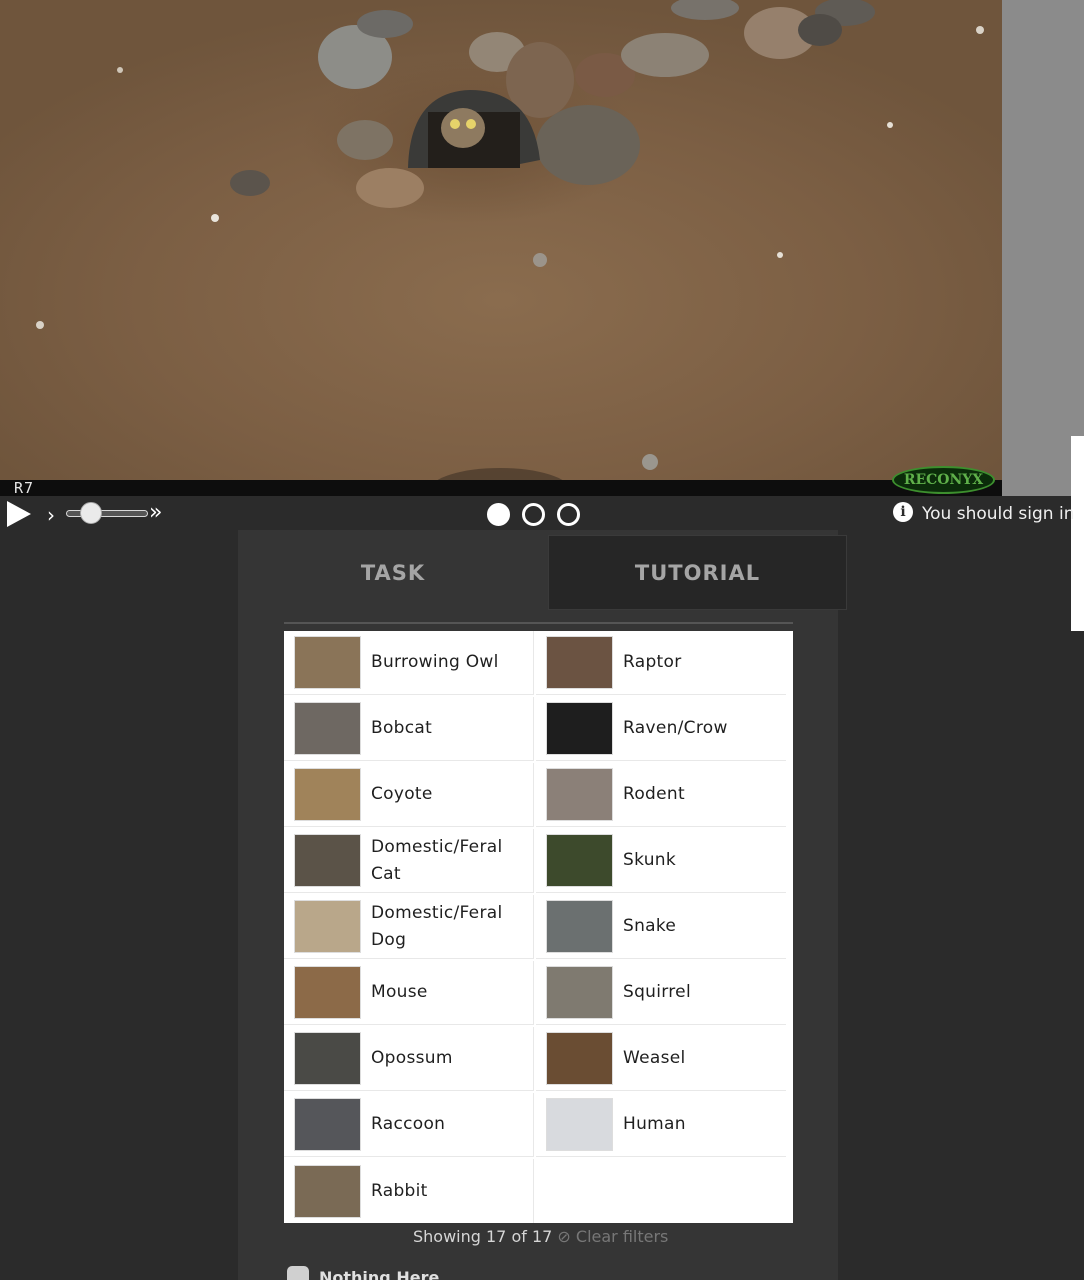 Image resolution: width=1084 pixels, height=1280 pixels. I want to click on choice-rodent: Rodent, so click(661, 795).